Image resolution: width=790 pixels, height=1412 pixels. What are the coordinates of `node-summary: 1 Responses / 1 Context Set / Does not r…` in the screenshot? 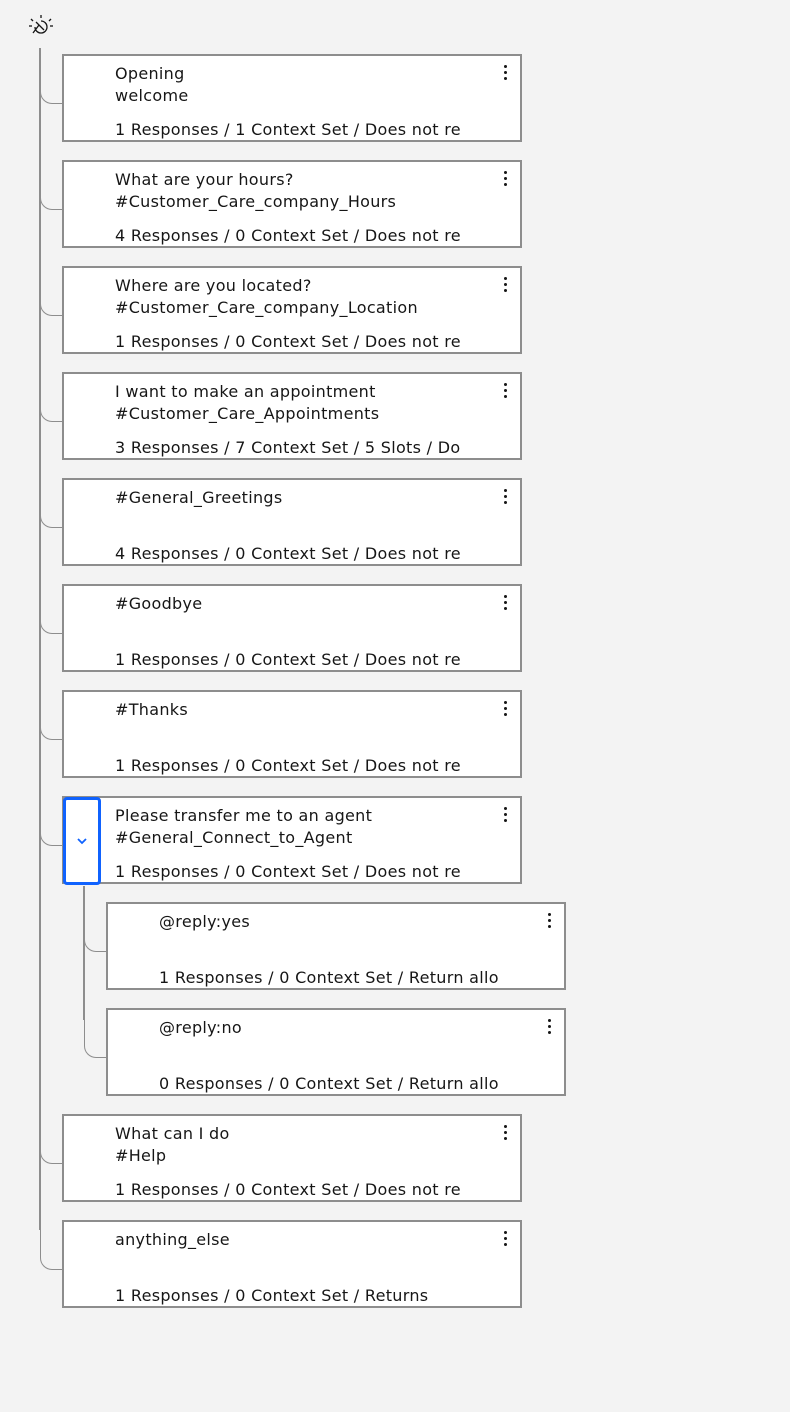 It's located at (287, 129).